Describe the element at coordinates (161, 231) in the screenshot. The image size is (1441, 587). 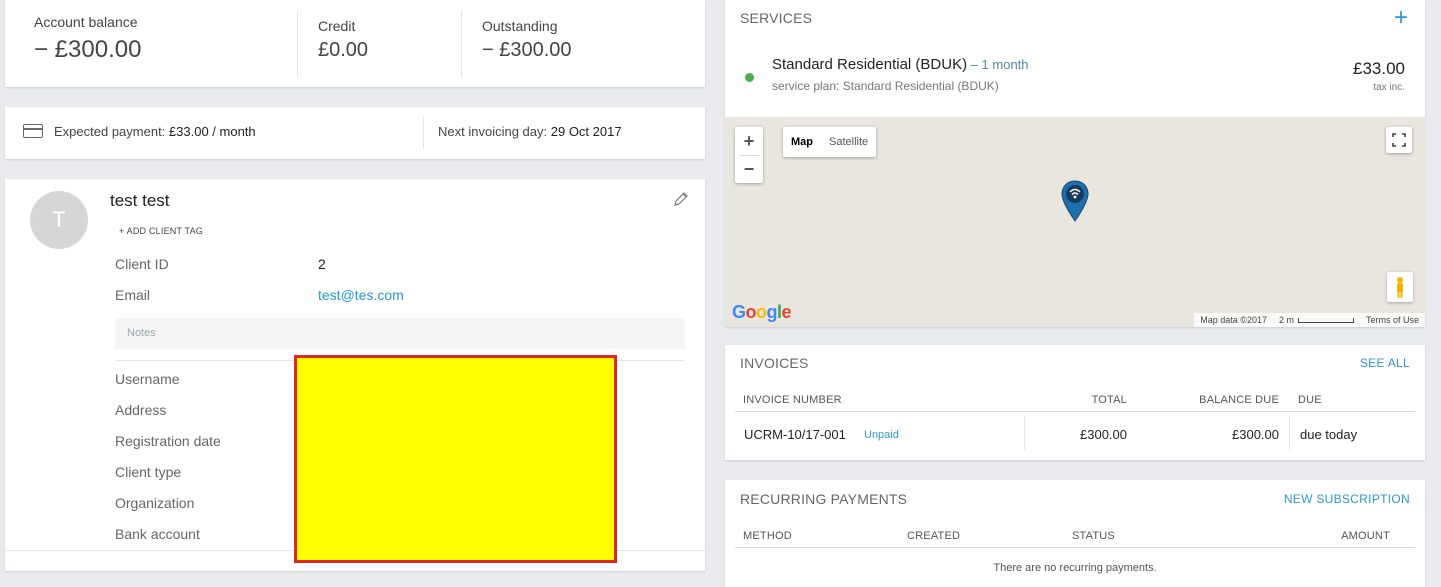
I see `add-client-tag-button: + ADD CLIENT TAG` at that location.